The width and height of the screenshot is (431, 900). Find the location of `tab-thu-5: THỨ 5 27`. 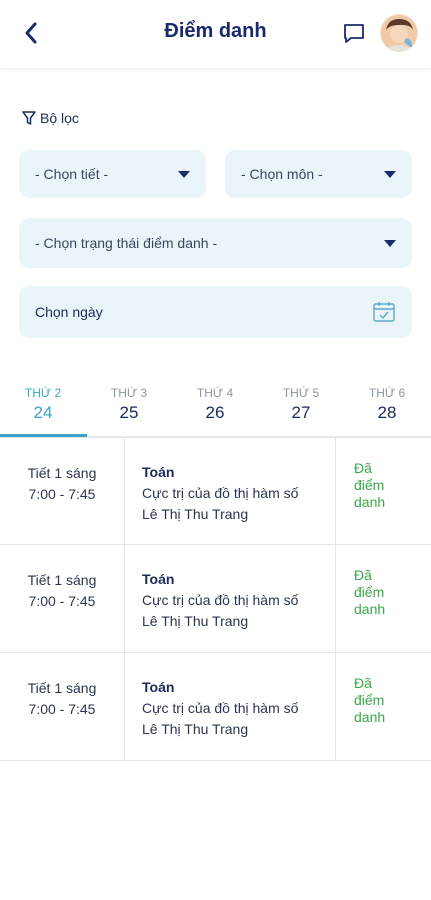

tab-thu-5: THỨ 5 27 is located at coordinates (301, 407).